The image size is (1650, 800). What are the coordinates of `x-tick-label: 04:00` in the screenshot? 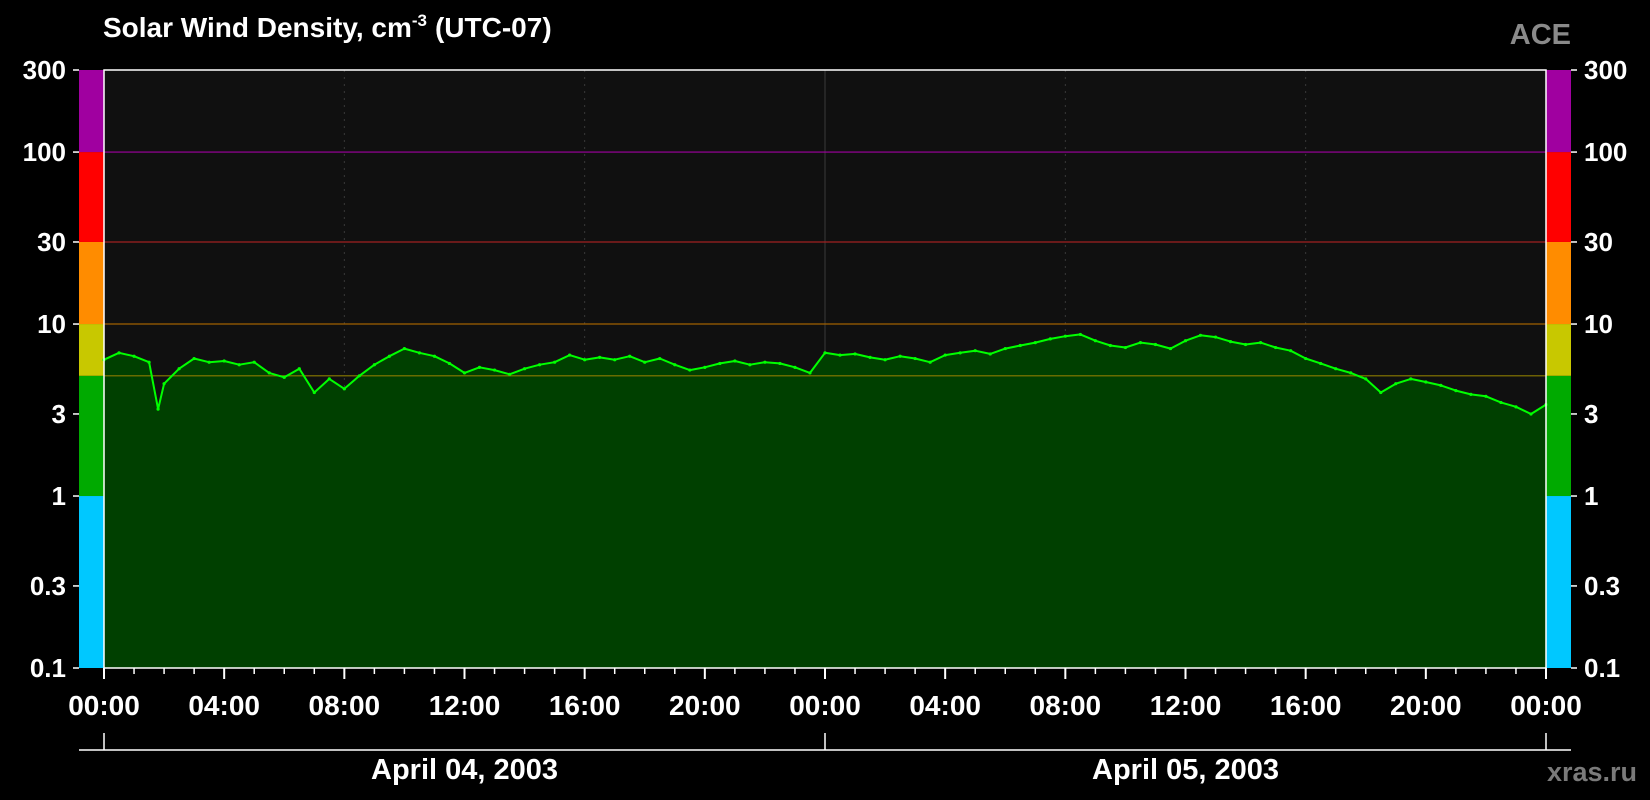 It's located at (945, 705).